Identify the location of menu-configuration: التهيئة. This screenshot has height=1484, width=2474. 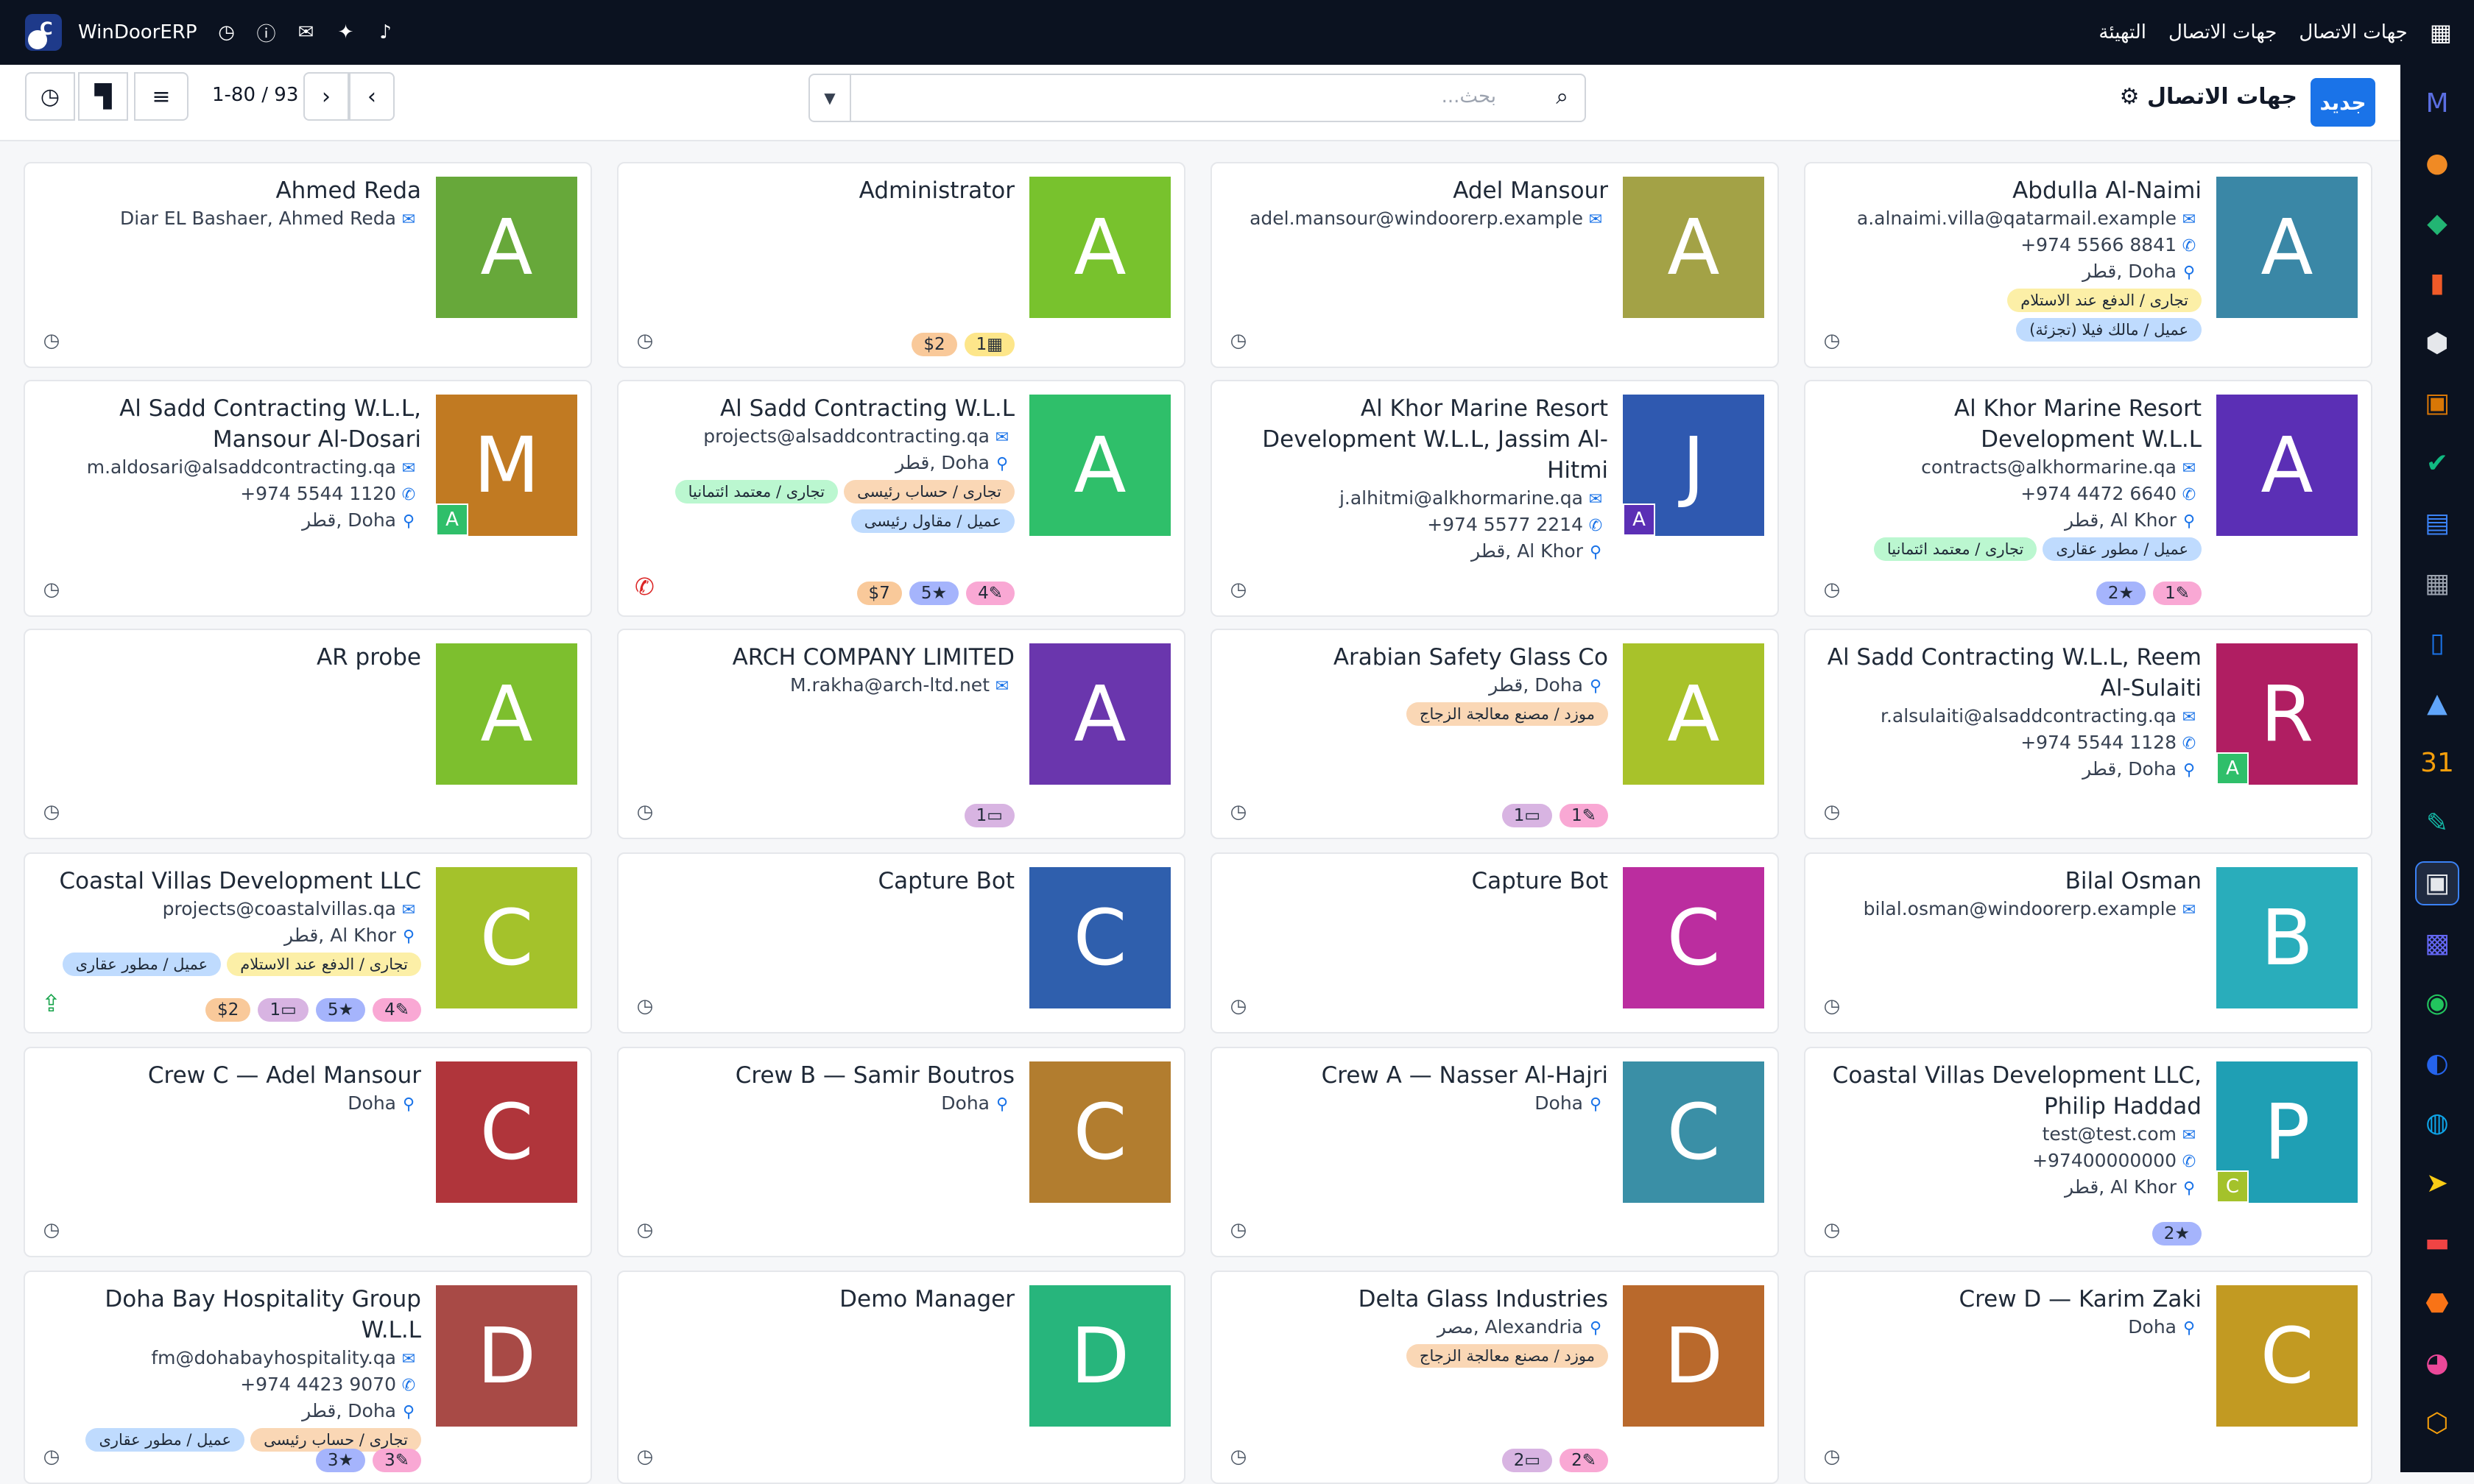
(2122, 32).